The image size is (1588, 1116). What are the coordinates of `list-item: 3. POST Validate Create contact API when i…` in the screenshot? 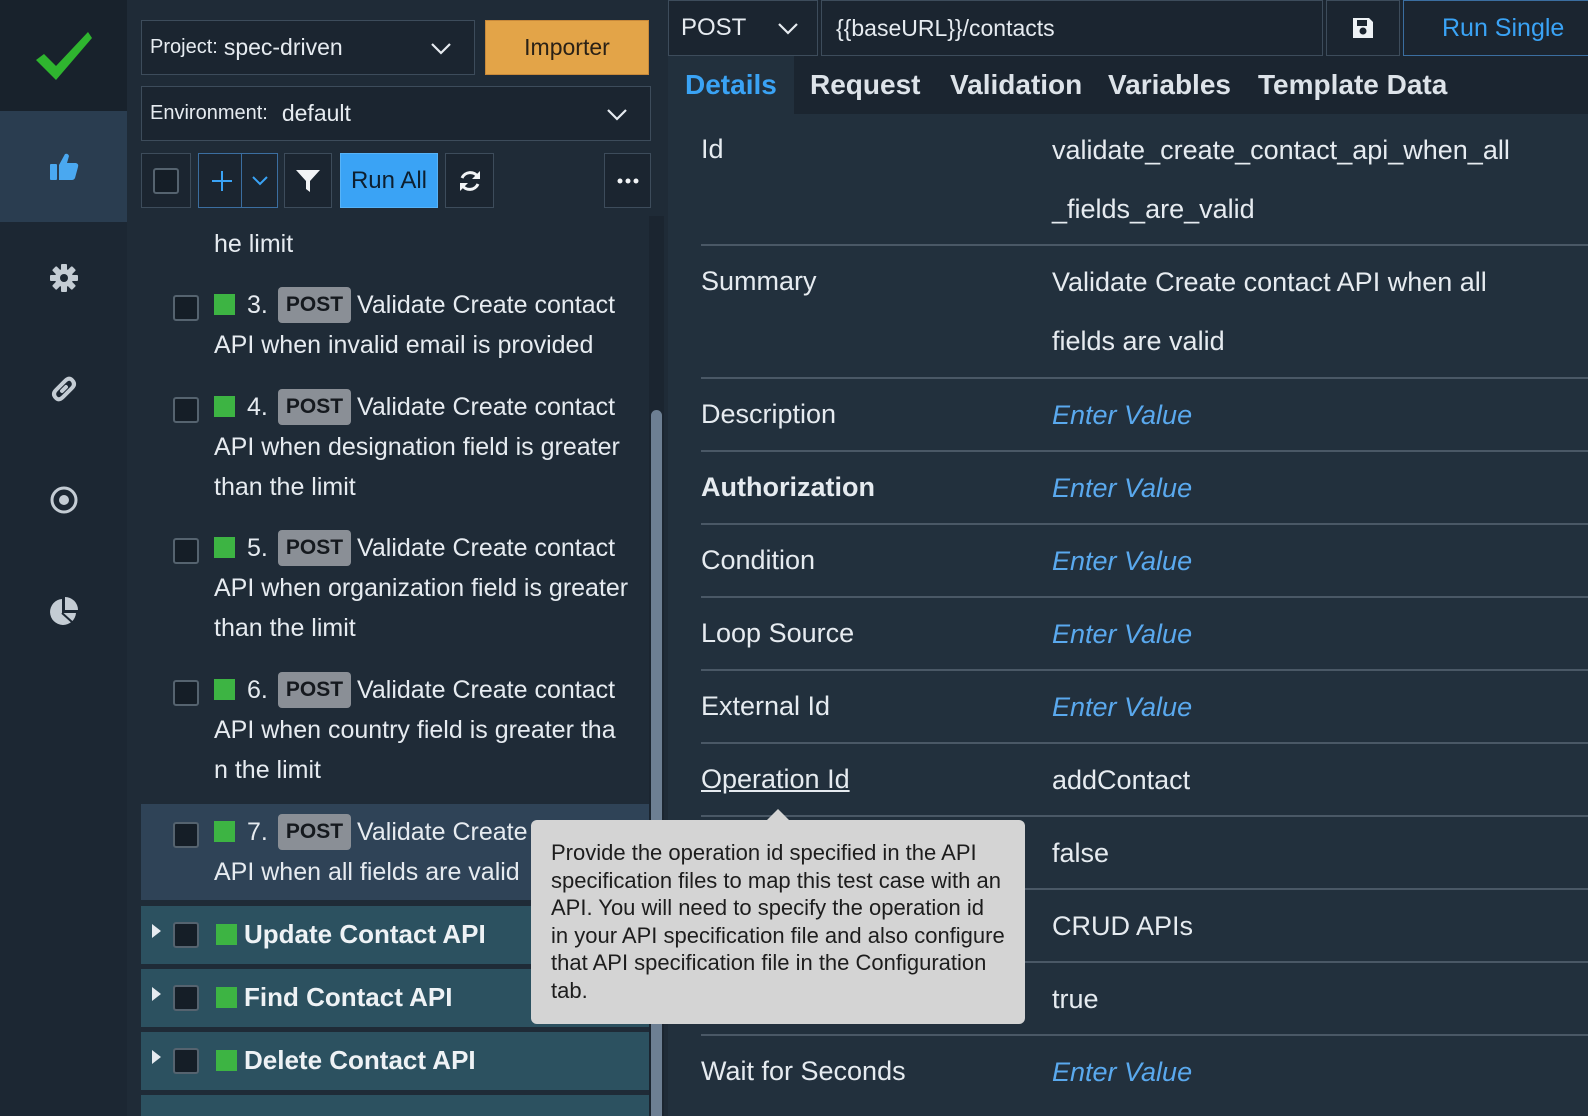 It's located at (395, 326).